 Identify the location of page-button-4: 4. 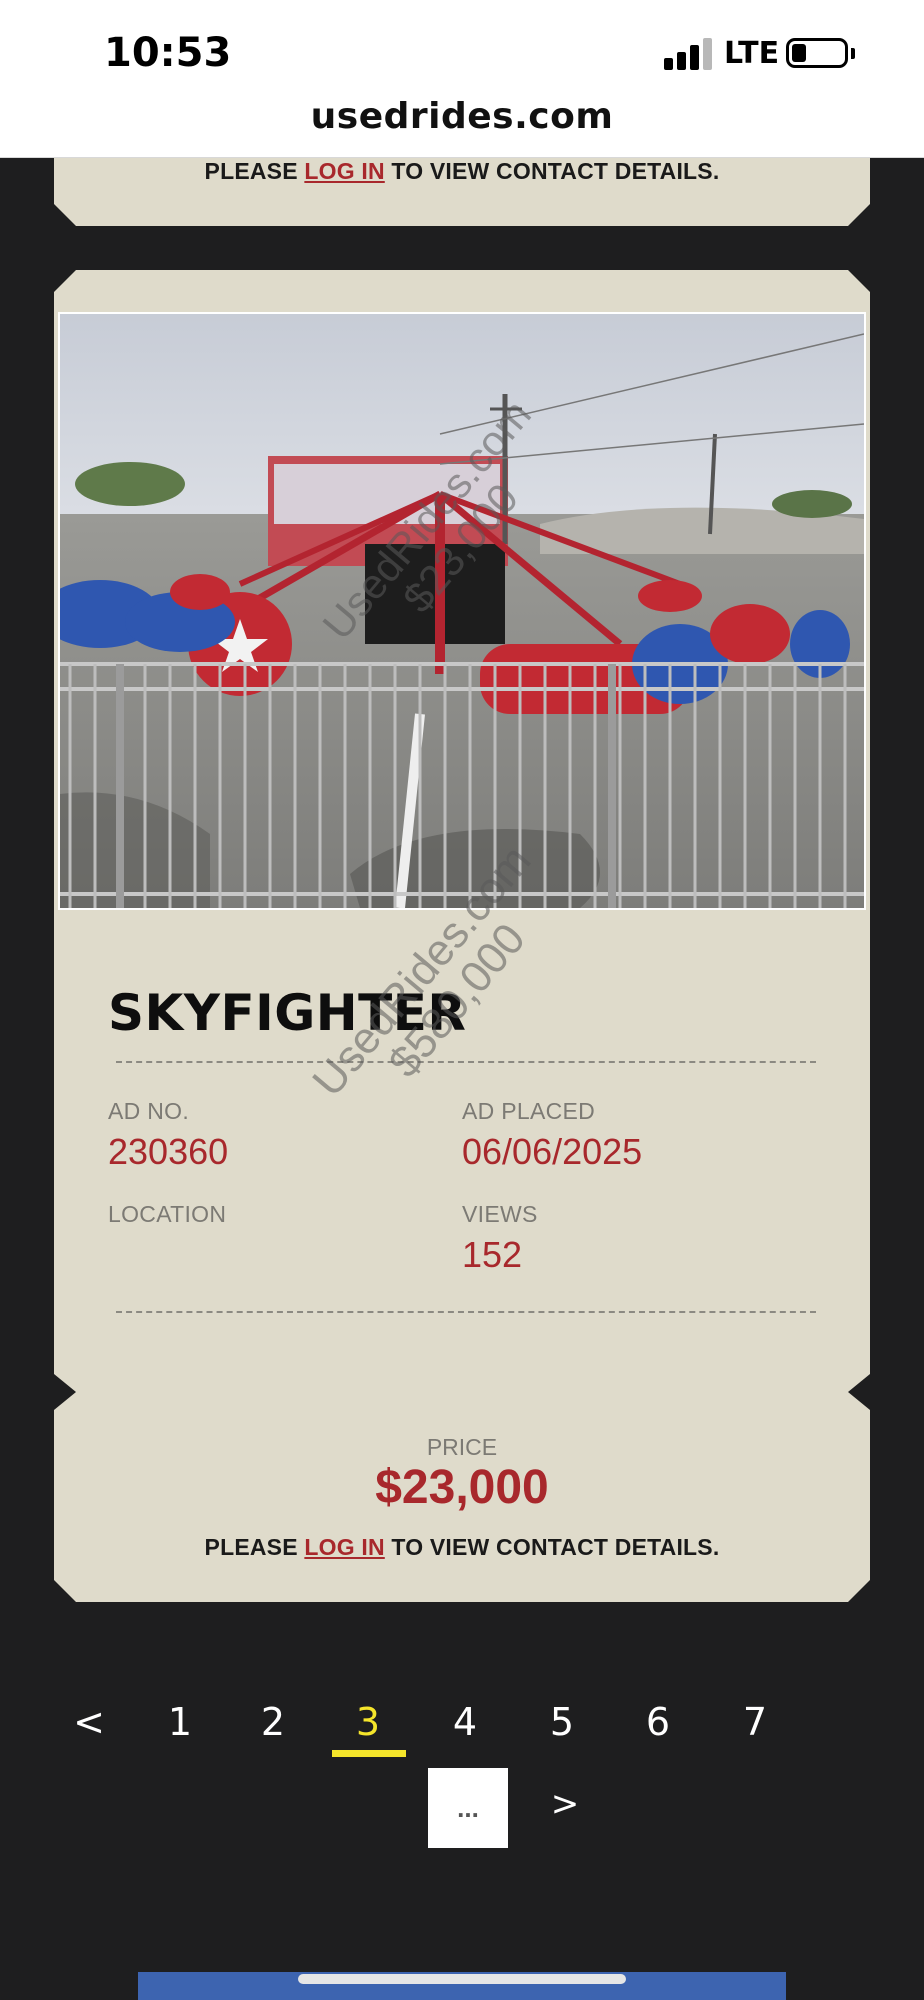
(465, 1722).